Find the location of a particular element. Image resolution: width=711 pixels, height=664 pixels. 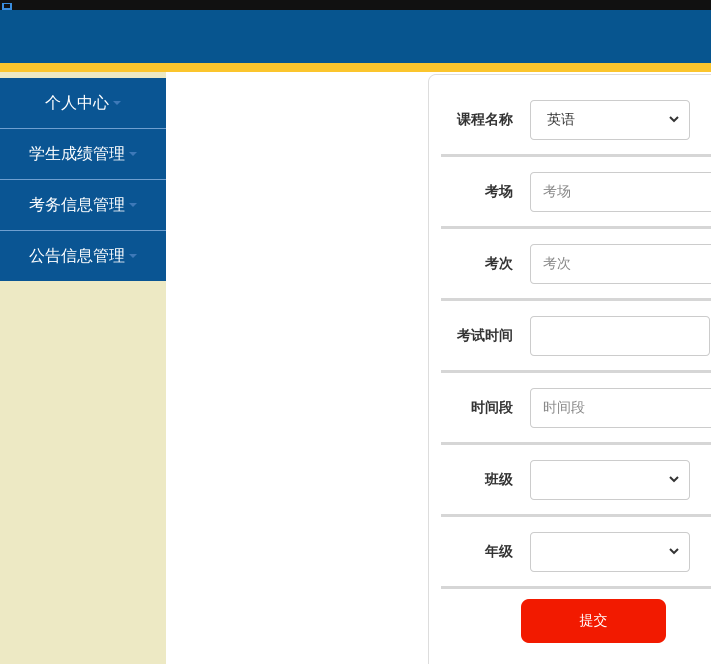

date-field is located at coordinates (620, 336).